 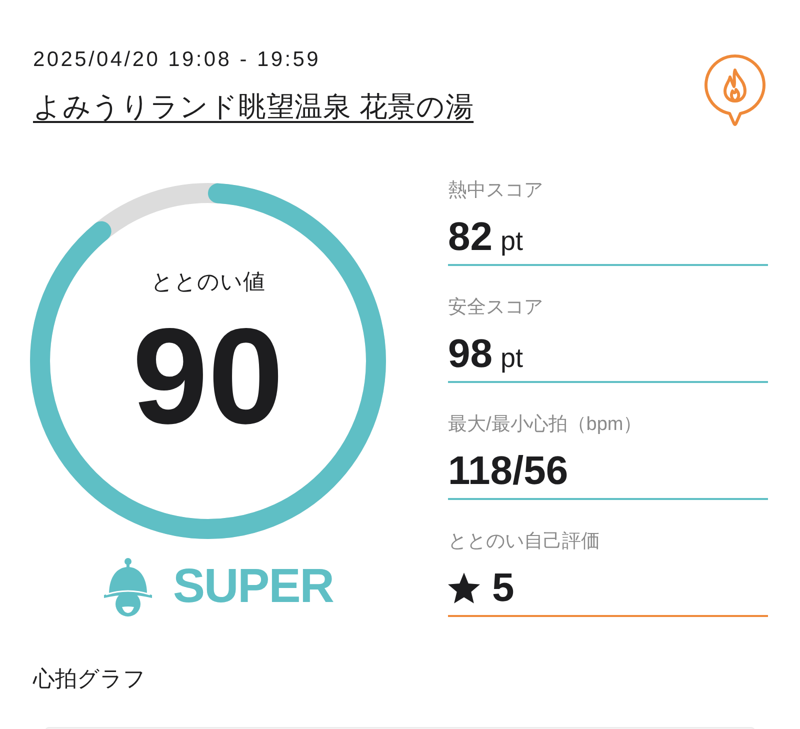 I want to click on gauge-label: ととのい値, so click(x=208, y=282).